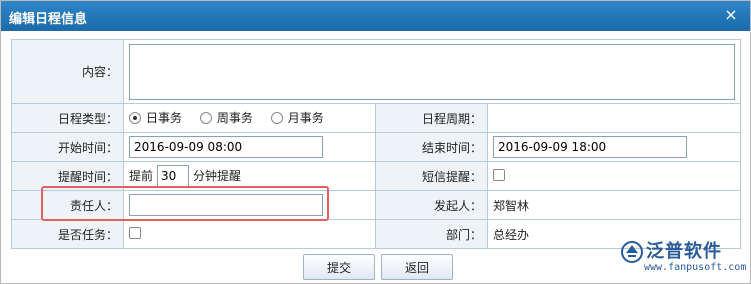  Describe the element at coordinates (431, 147) in the screenshot. I see `end-time-label: 结束时间：` at that location.